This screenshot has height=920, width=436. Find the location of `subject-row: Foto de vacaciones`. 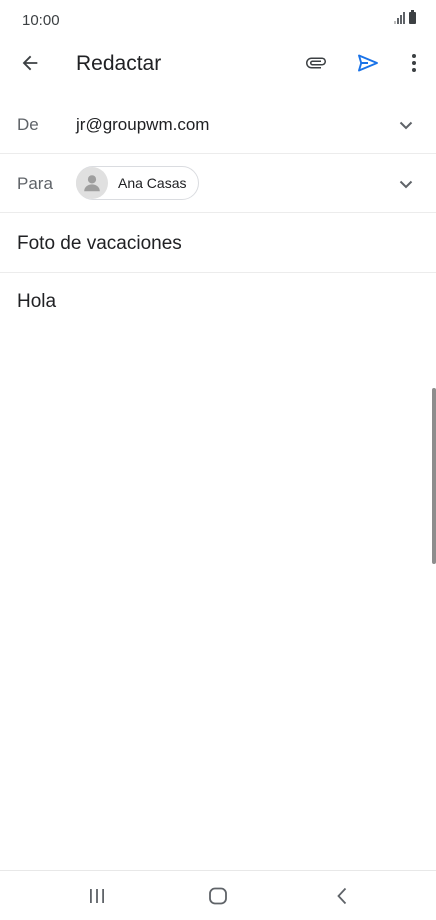

subject-row: Foto de vacaciones is located at coordinates (218, 243).